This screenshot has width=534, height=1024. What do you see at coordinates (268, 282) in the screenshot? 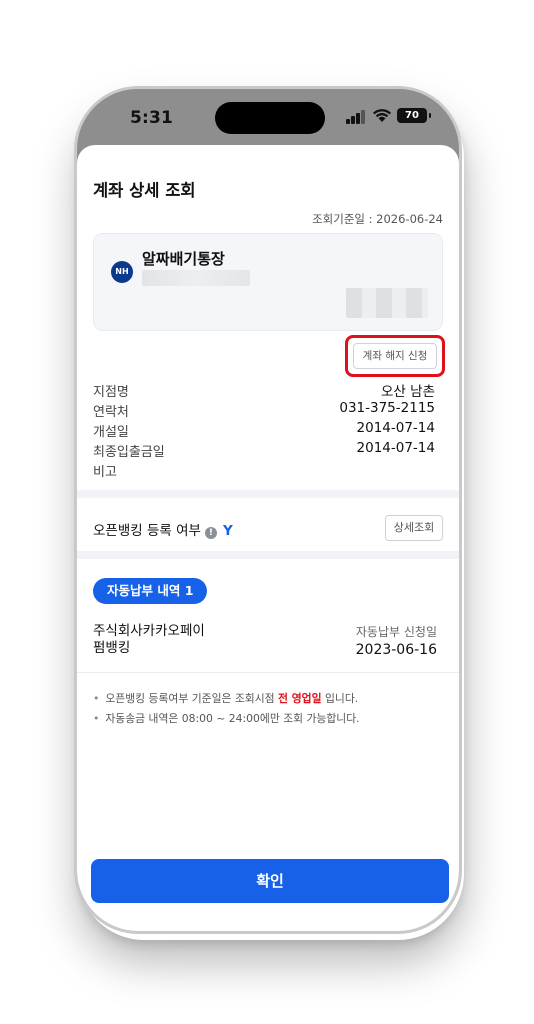
I see `account-card: NH 알짜배기통장` at bounding box center [268, 282].